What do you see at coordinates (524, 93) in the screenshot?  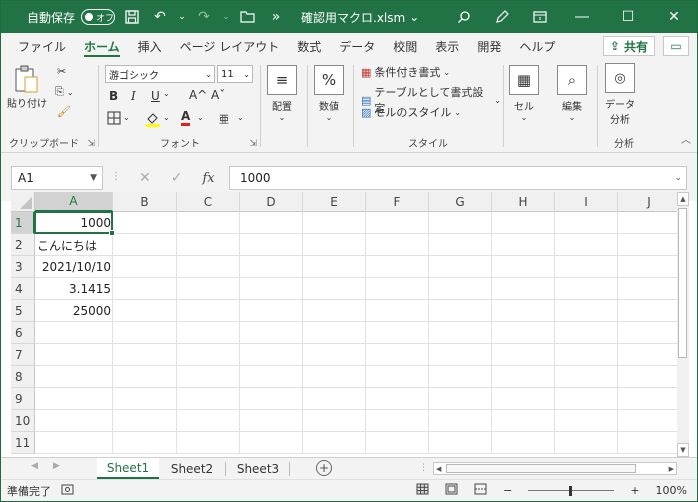 I see `cells-button: ▦ セル ⌄` at bounding box center [524, 93].